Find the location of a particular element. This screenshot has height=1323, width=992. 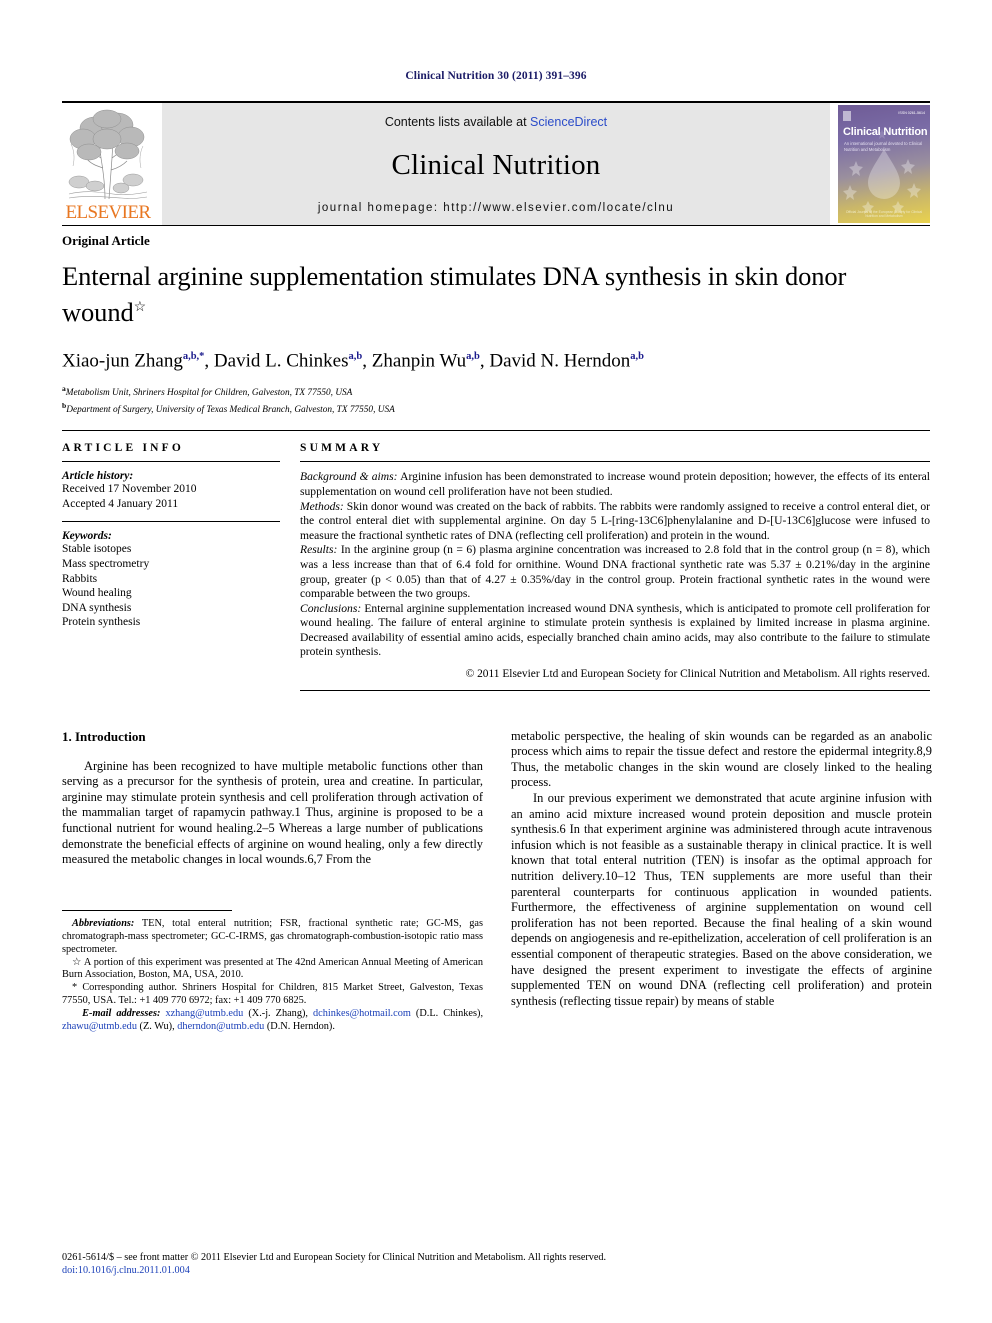

email-owner: (D.L. Chinkes) is located at coordinates (448, 1014).